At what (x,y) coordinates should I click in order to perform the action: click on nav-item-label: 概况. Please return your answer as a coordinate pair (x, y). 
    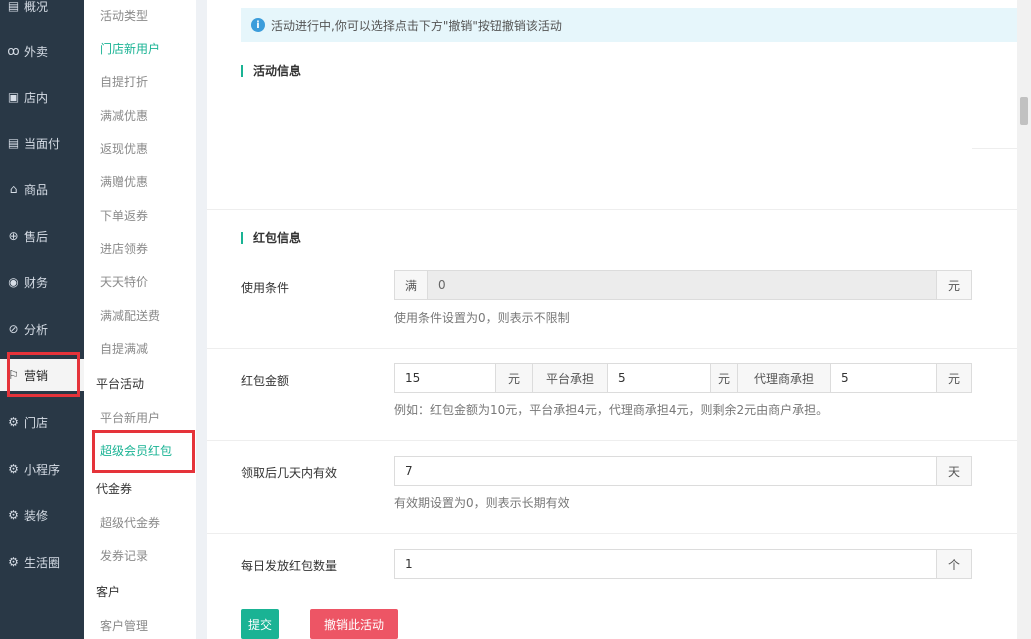
    Looking at the image, I should click on (36, 7).